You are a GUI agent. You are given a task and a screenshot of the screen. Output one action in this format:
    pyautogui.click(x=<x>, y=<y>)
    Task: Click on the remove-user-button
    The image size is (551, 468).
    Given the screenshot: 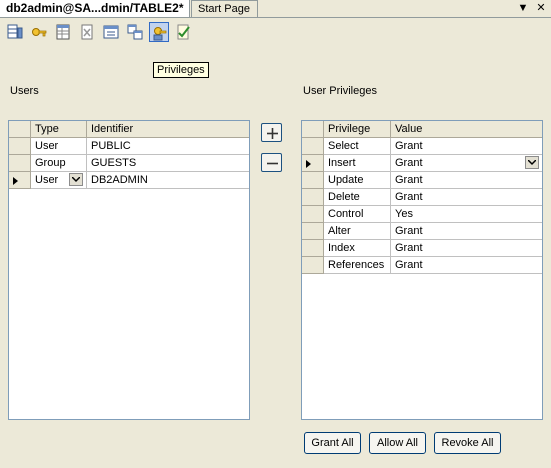 What is the action you would take?
    pyautogui.click(x=271, y=162)
    